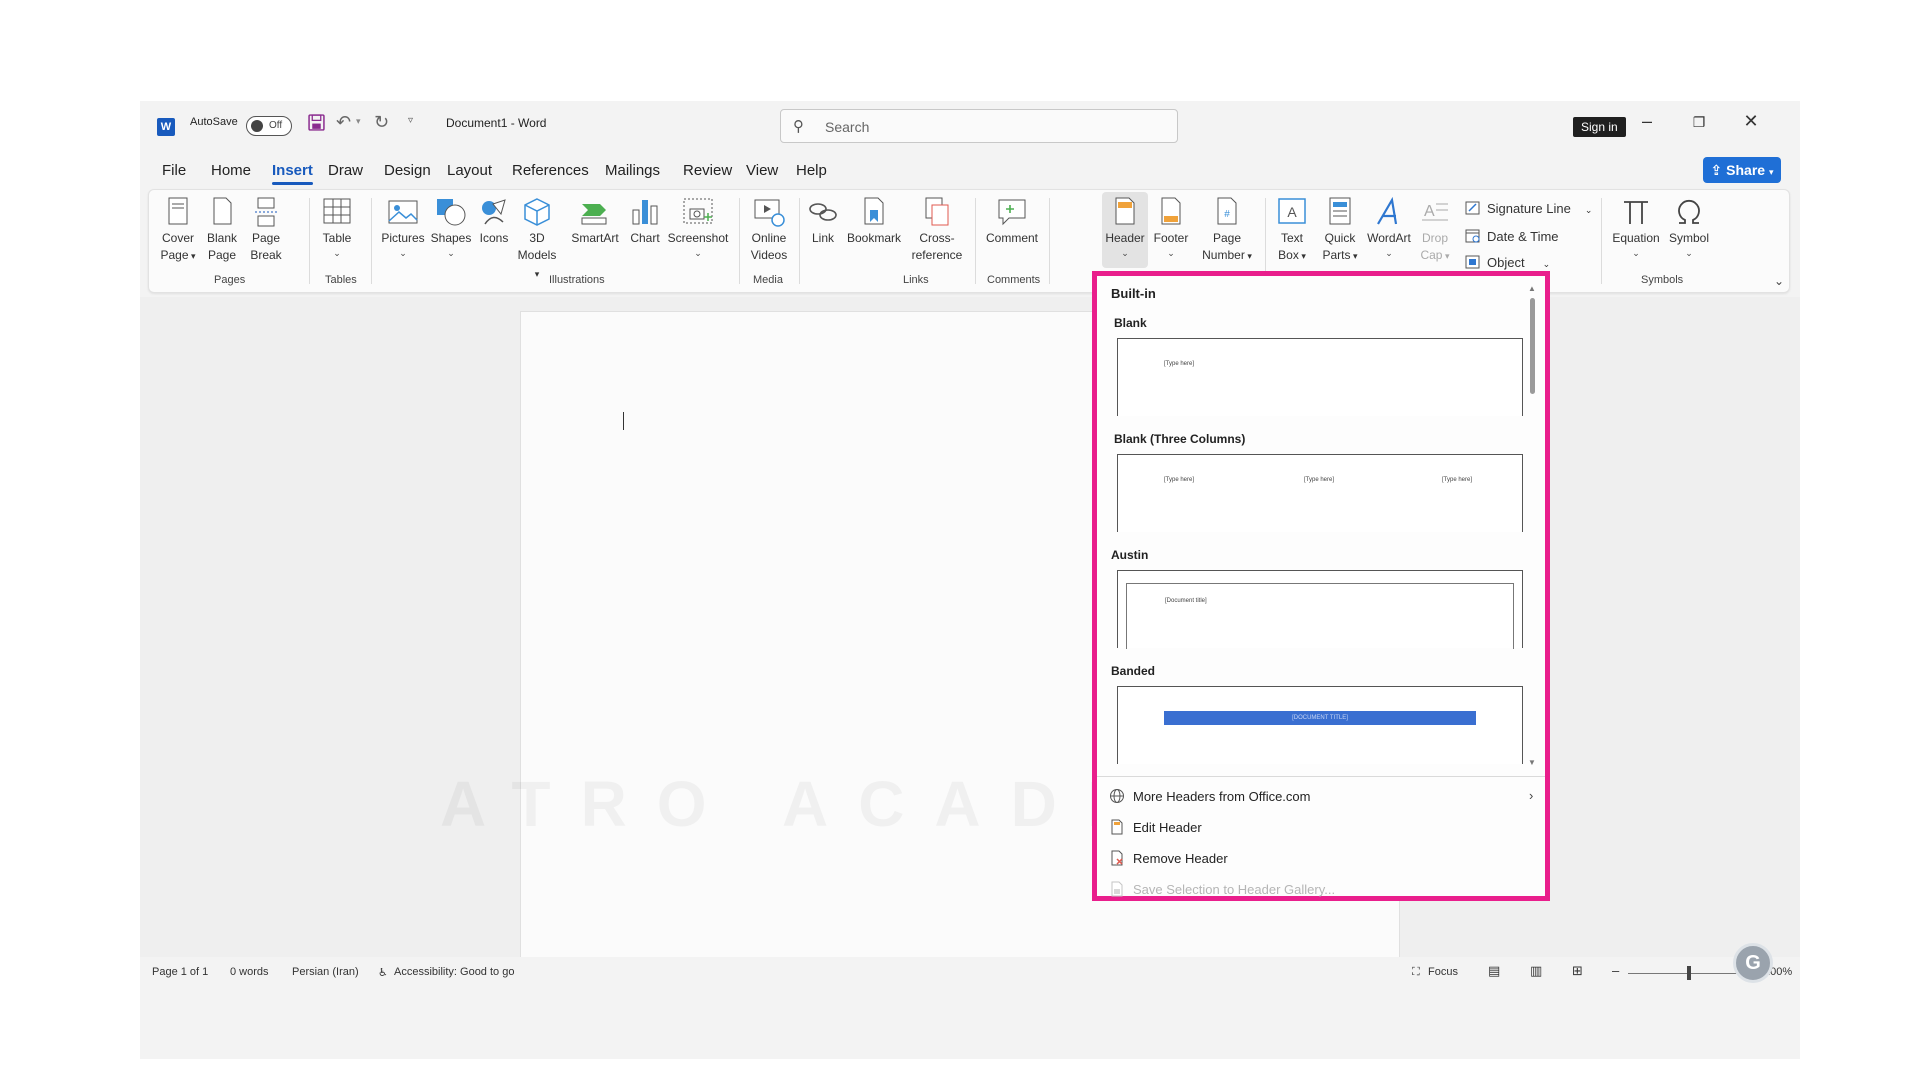  What do you see at coordinates (768, 280) in the screenshot?
I see `group-label-media: Media` at bounding box center [768, 280].